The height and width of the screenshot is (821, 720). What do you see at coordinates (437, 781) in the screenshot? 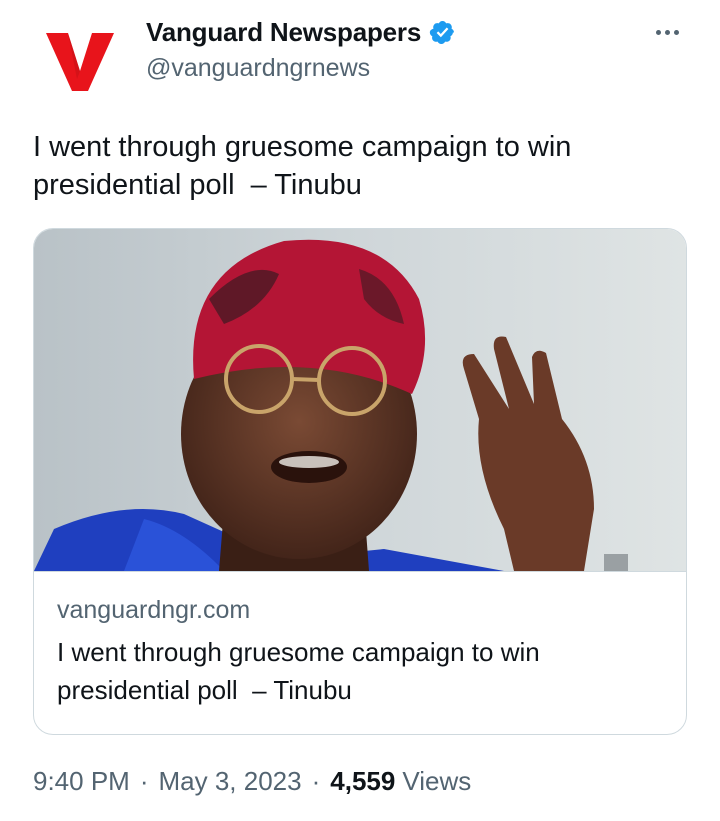
I see `views-label: Views` at bounding box center [437, 781].